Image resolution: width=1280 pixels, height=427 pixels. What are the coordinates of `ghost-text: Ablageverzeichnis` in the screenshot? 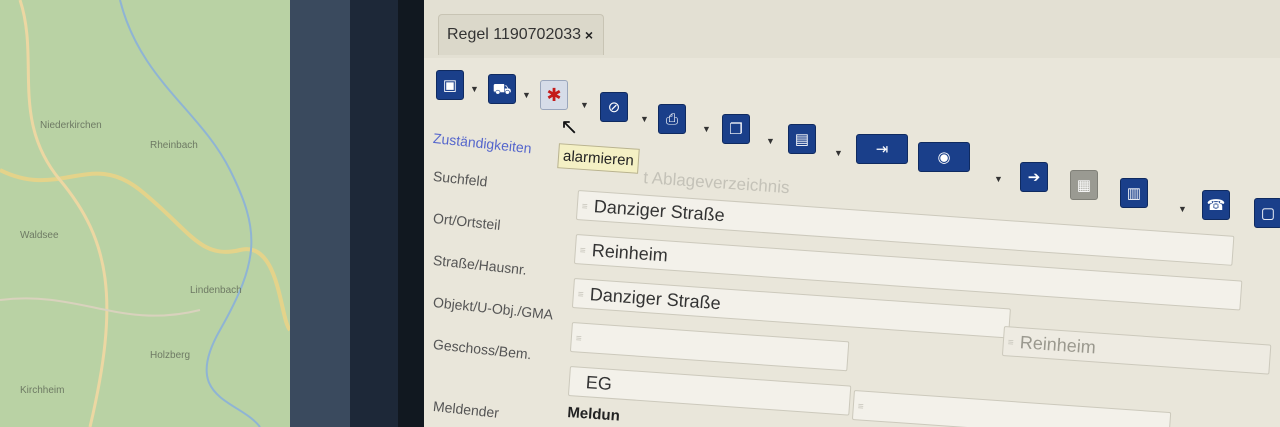 It's located at (721, 183).